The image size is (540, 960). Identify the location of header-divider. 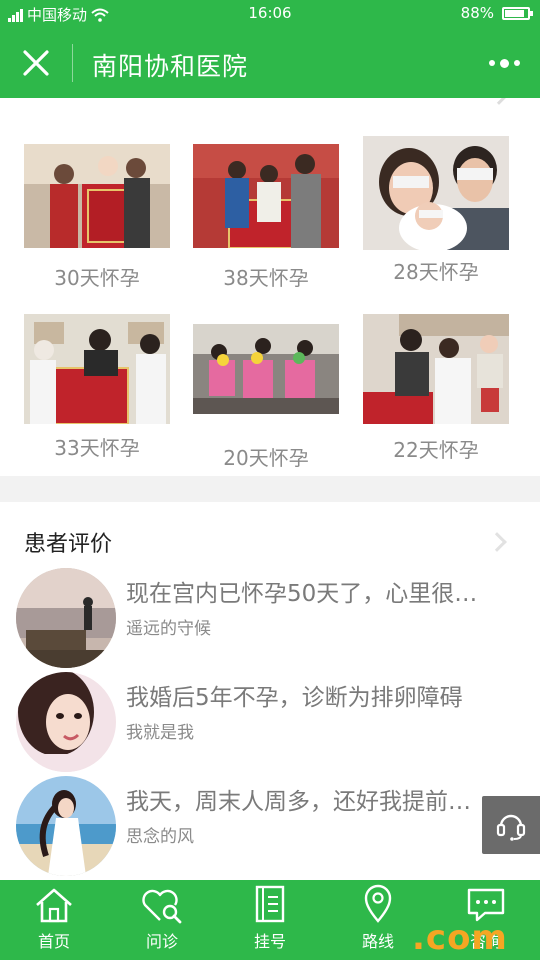
(72, 63).